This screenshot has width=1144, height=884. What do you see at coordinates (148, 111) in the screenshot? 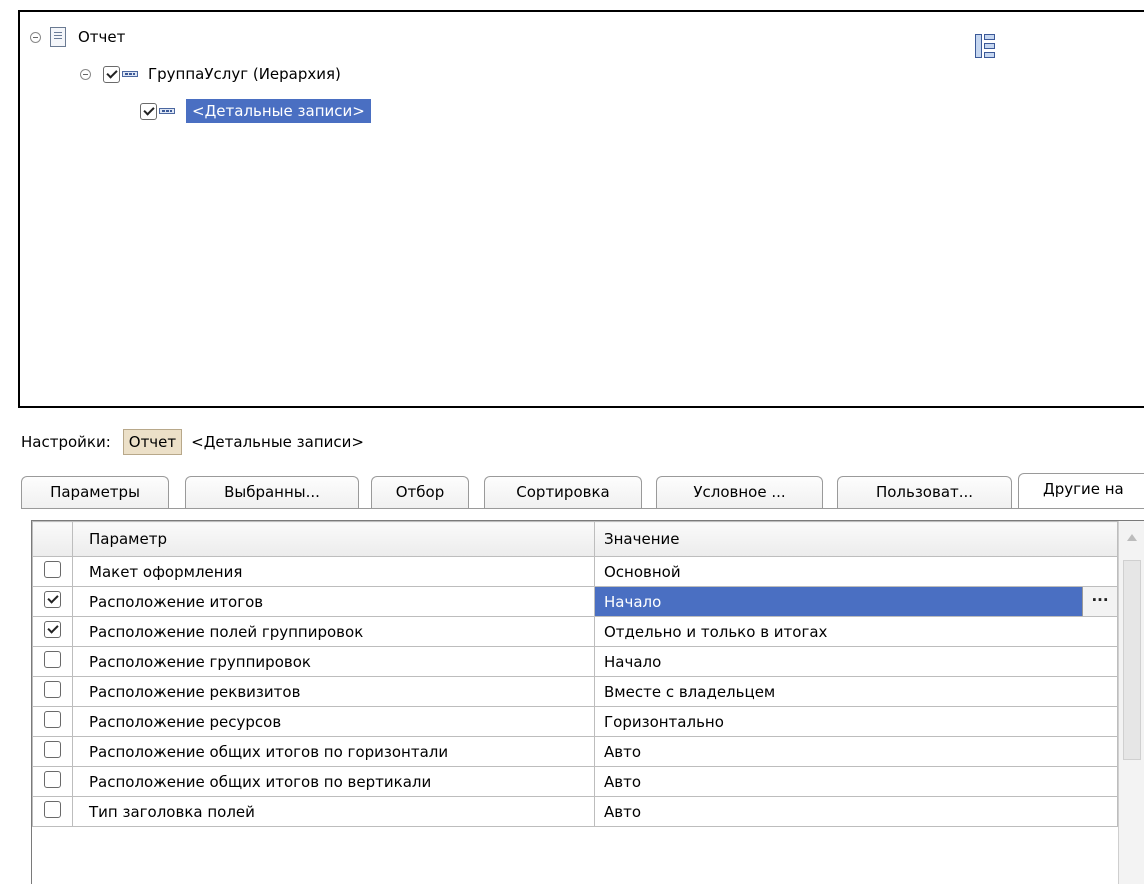
I see `detail-checkbox` at bounding box center [148, 111].